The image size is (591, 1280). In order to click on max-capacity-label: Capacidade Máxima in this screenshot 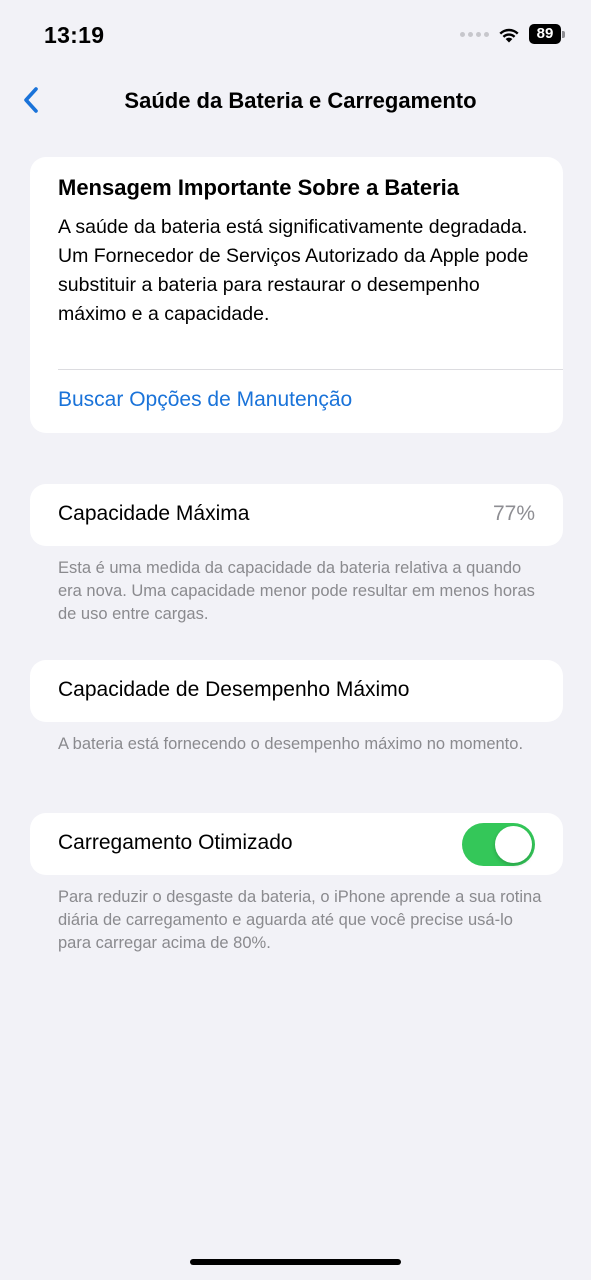, I will do `click(154, 513)`.